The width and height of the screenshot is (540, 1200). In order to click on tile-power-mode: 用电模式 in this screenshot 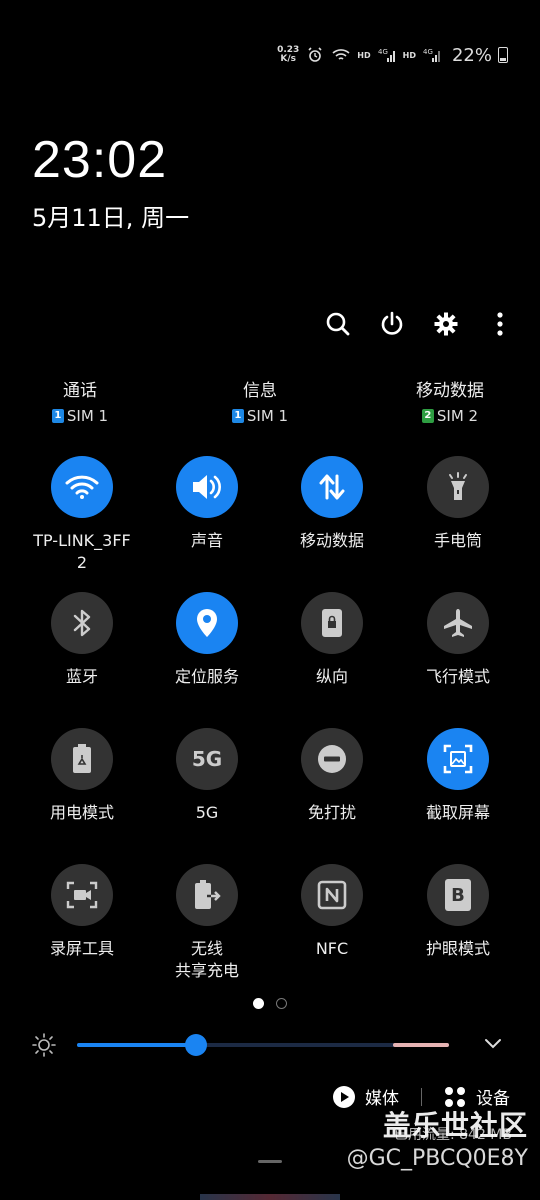, I will do `click(82, 776)`.